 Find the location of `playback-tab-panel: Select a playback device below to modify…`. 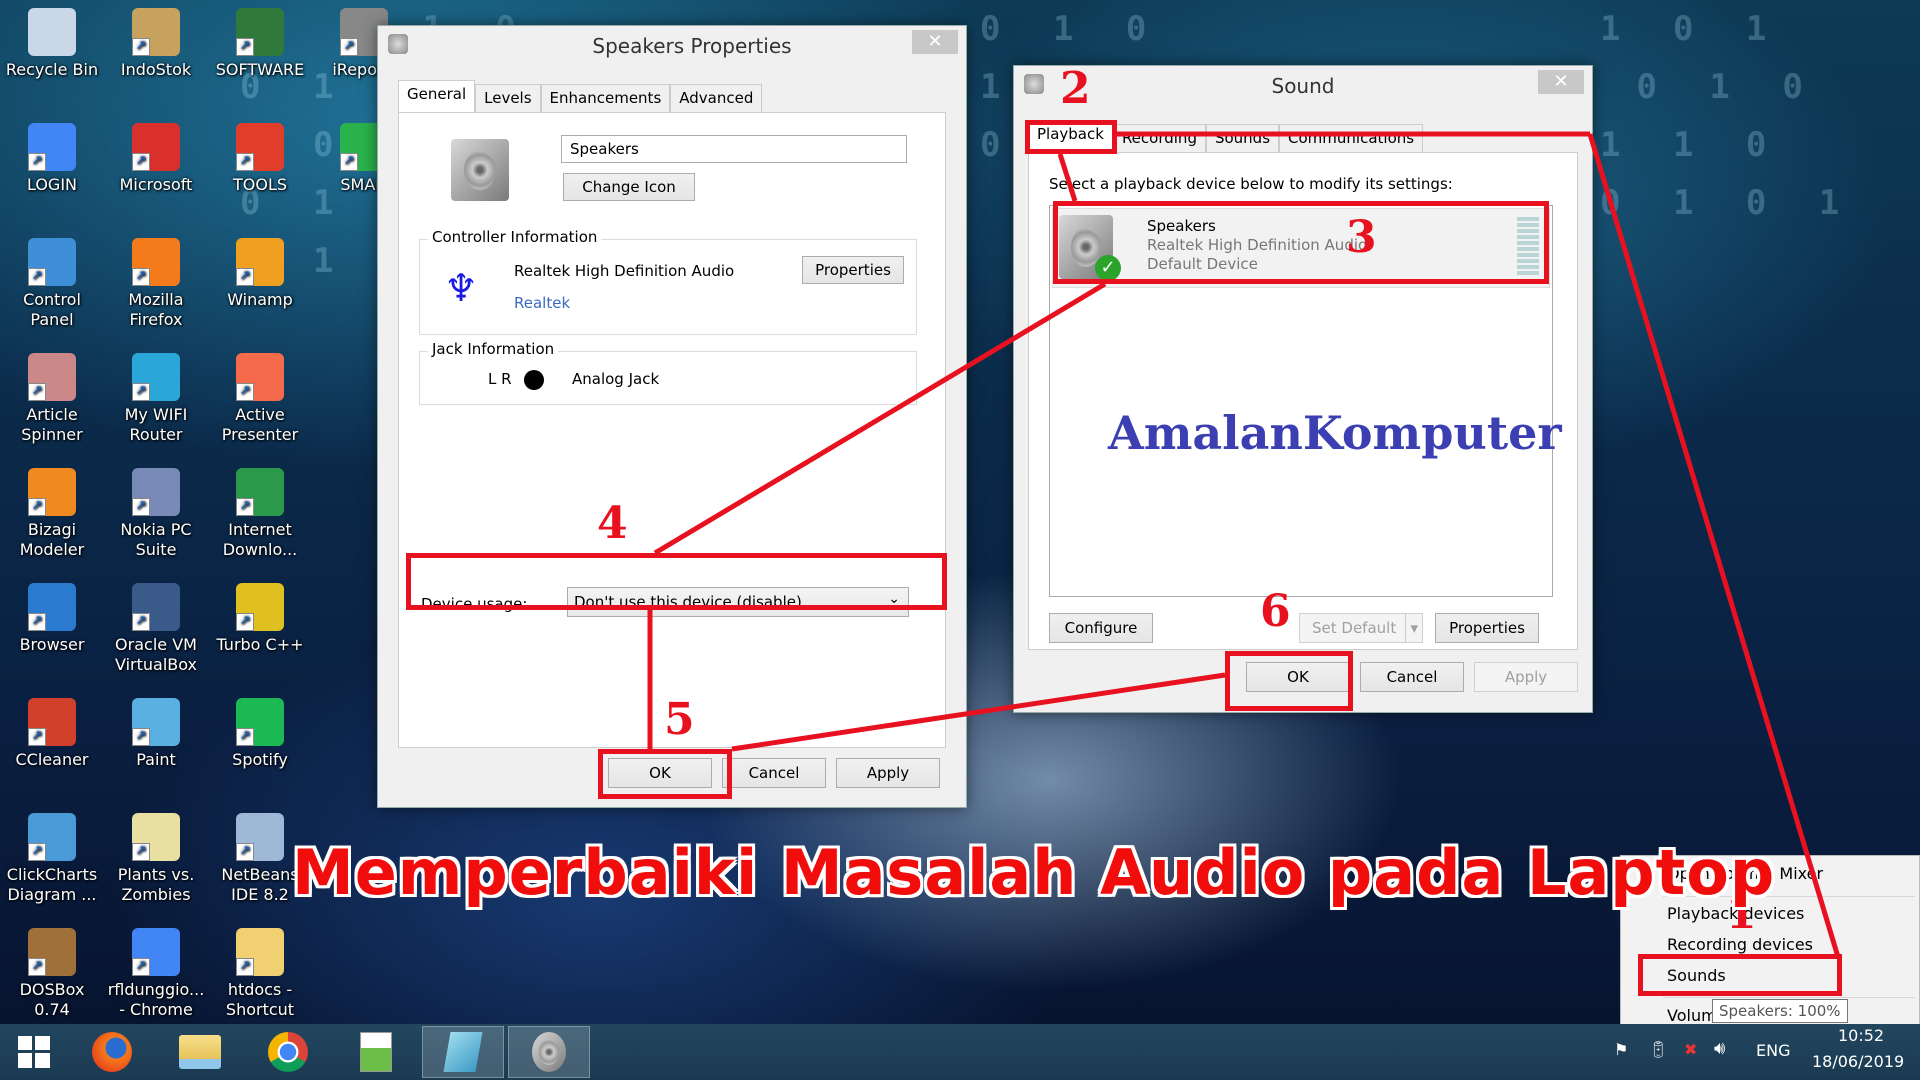

playback-tab-panel: Select a playback device below to modify… is located at coordinates (1303, 401).